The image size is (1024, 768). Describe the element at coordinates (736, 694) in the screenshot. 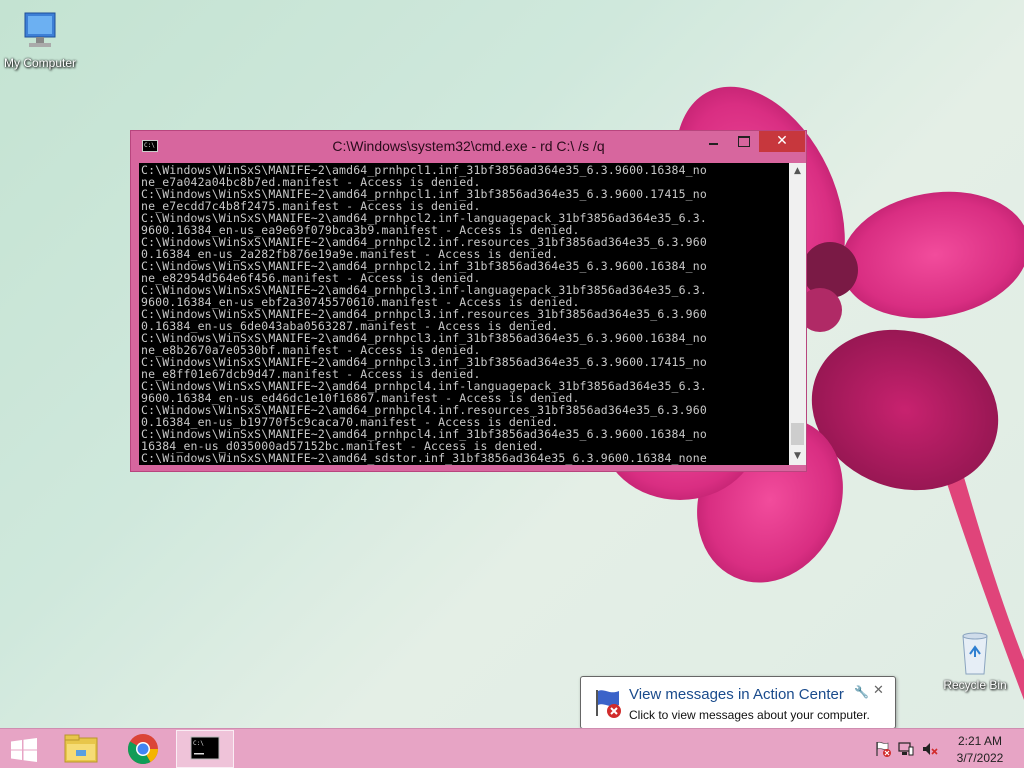

I see `notification-title: View messages in Action Center` at that location.